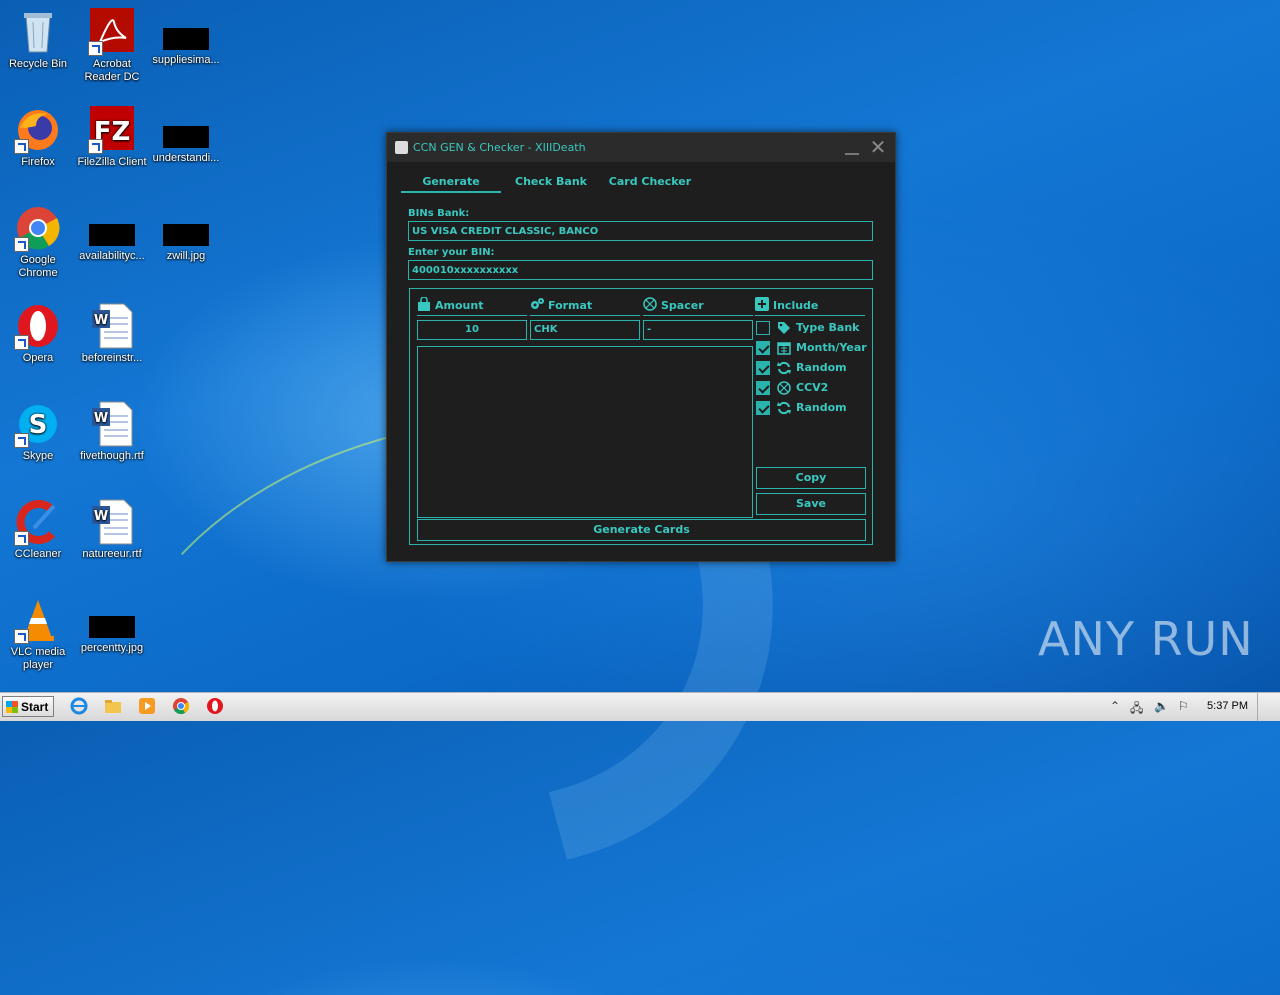 The image size is (1280, 995). I want to click on save-button: Save, so click(811, 504).